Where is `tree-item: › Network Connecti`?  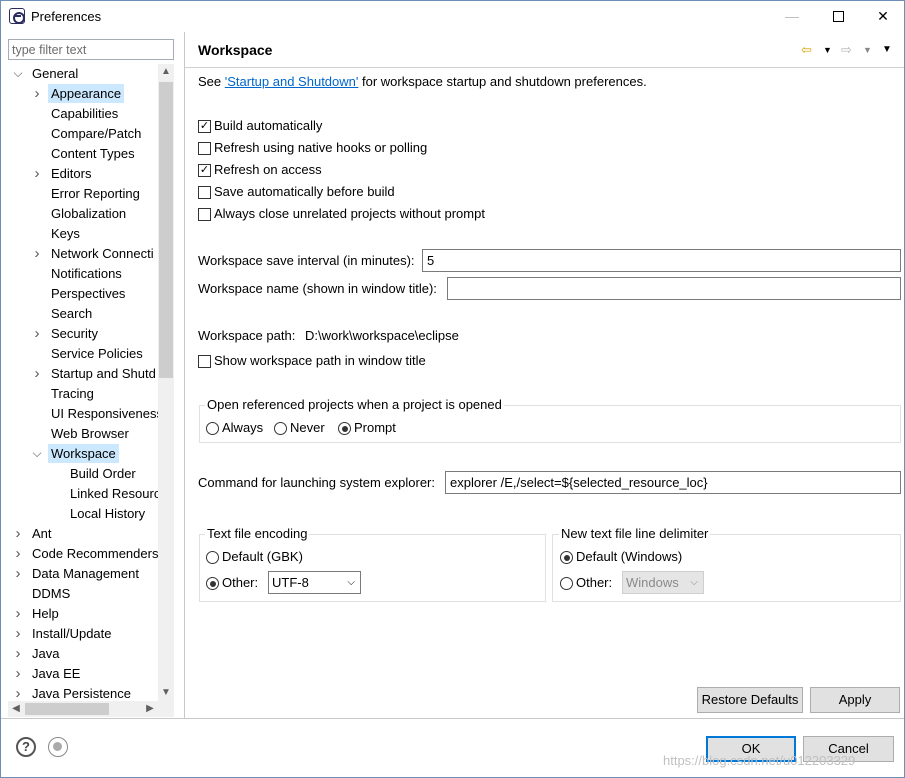 tree-item: › Network Connecti is located at coordinates (88, 253).